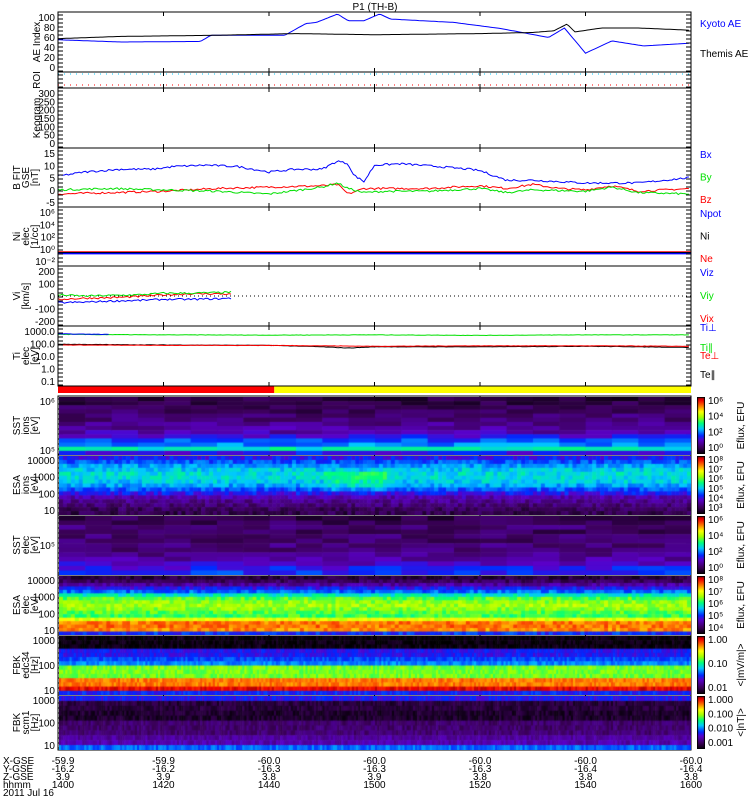 This screenshot has width=750, height=800. Describe the element at coordinates (701, 605) in the screenshot. I see `esa-elec-colorbar` at that location.